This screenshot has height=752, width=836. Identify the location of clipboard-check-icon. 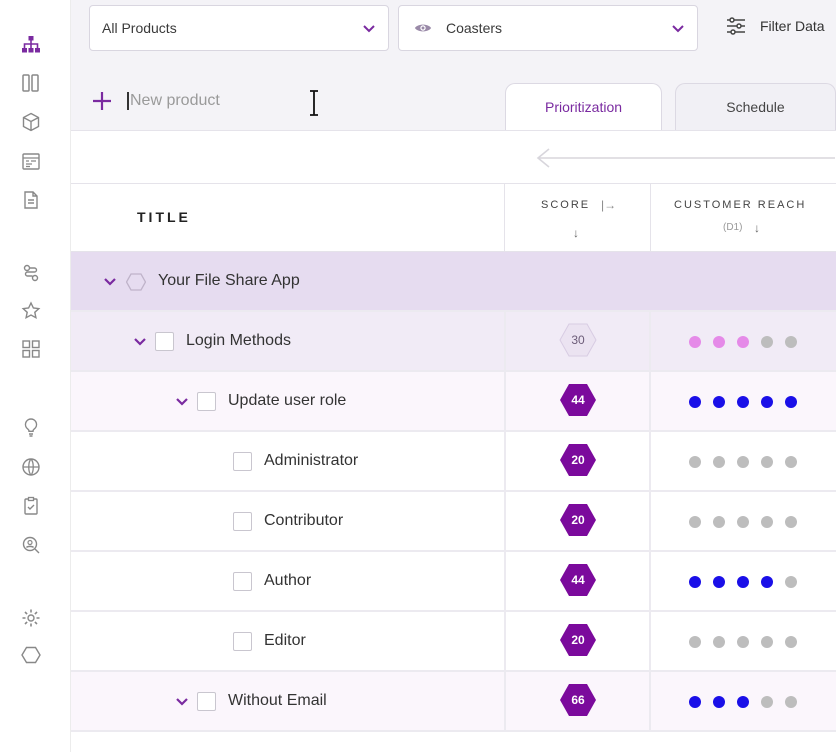
(31, 506).